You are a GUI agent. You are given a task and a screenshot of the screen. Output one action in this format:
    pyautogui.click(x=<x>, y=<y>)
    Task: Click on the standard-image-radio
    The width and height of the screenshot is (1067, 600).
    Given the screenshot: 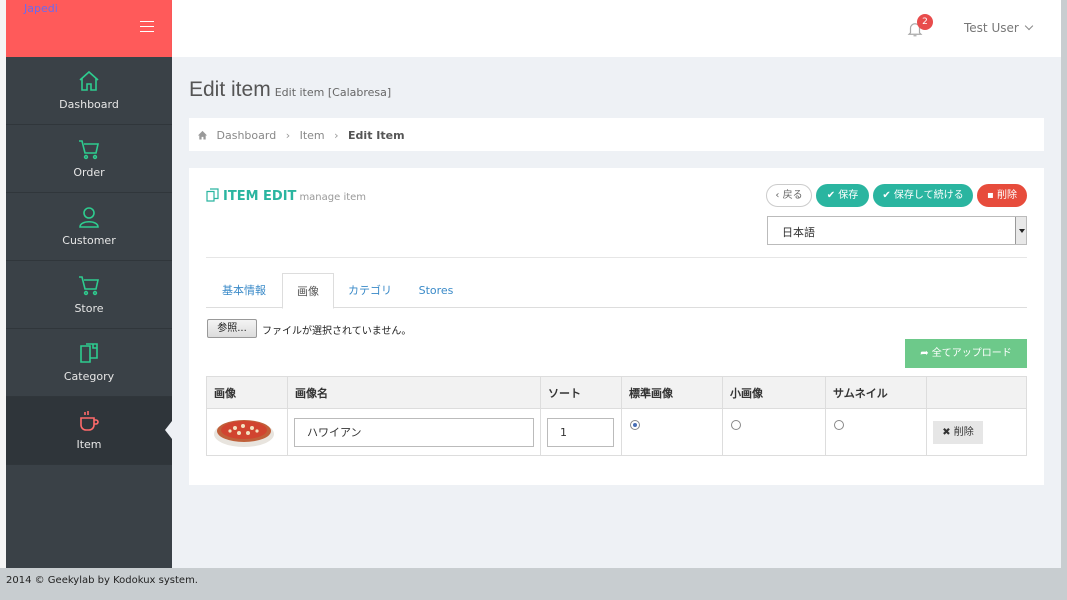 What is the action you would take?
    pyautogui.click(x=635, y=425)
    